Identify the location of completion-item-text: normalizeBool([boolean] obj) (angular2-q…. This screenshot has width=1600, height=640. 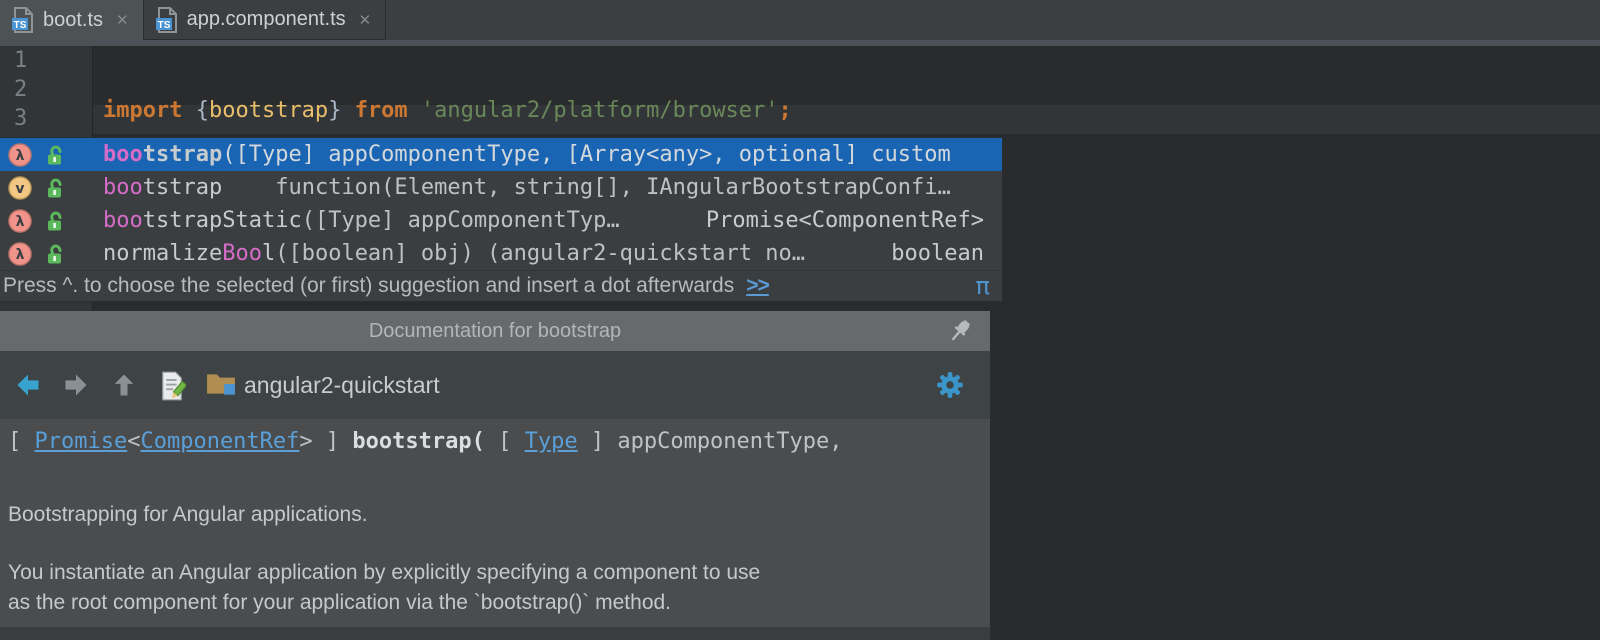
(497, 253).